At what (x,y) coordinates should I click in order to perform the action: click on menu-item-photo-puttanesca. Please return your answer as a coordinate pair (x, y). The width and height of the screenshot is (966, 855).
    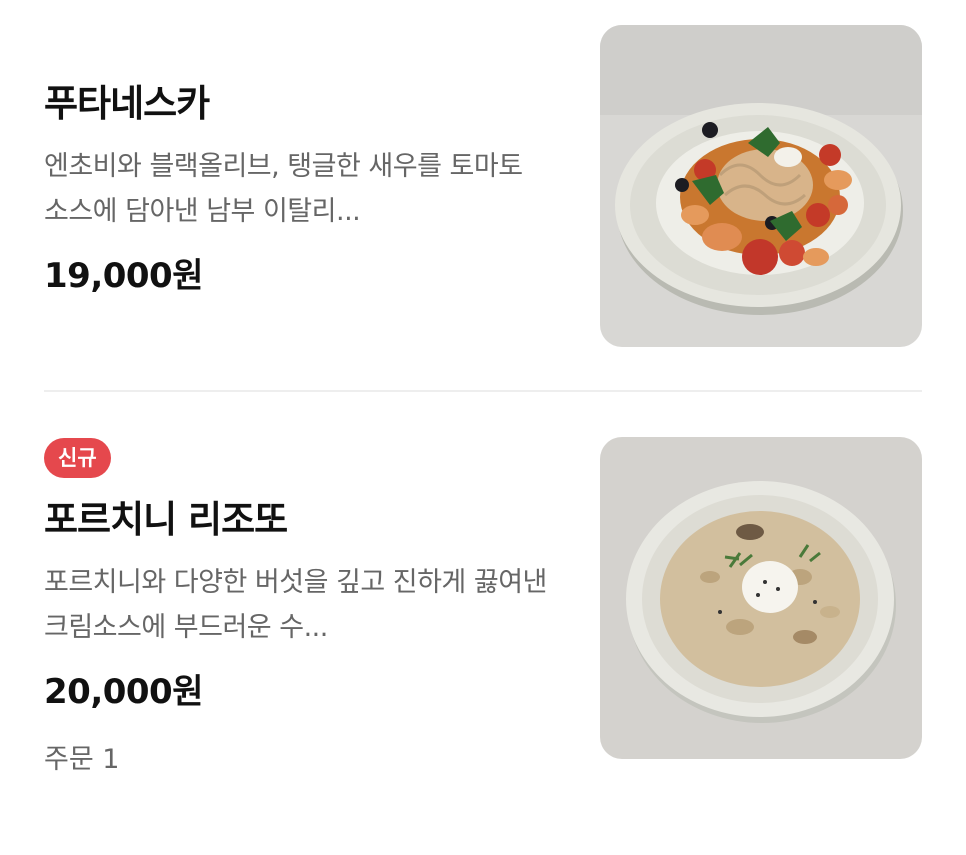
    Looking at the image, I should click on (761, 186).